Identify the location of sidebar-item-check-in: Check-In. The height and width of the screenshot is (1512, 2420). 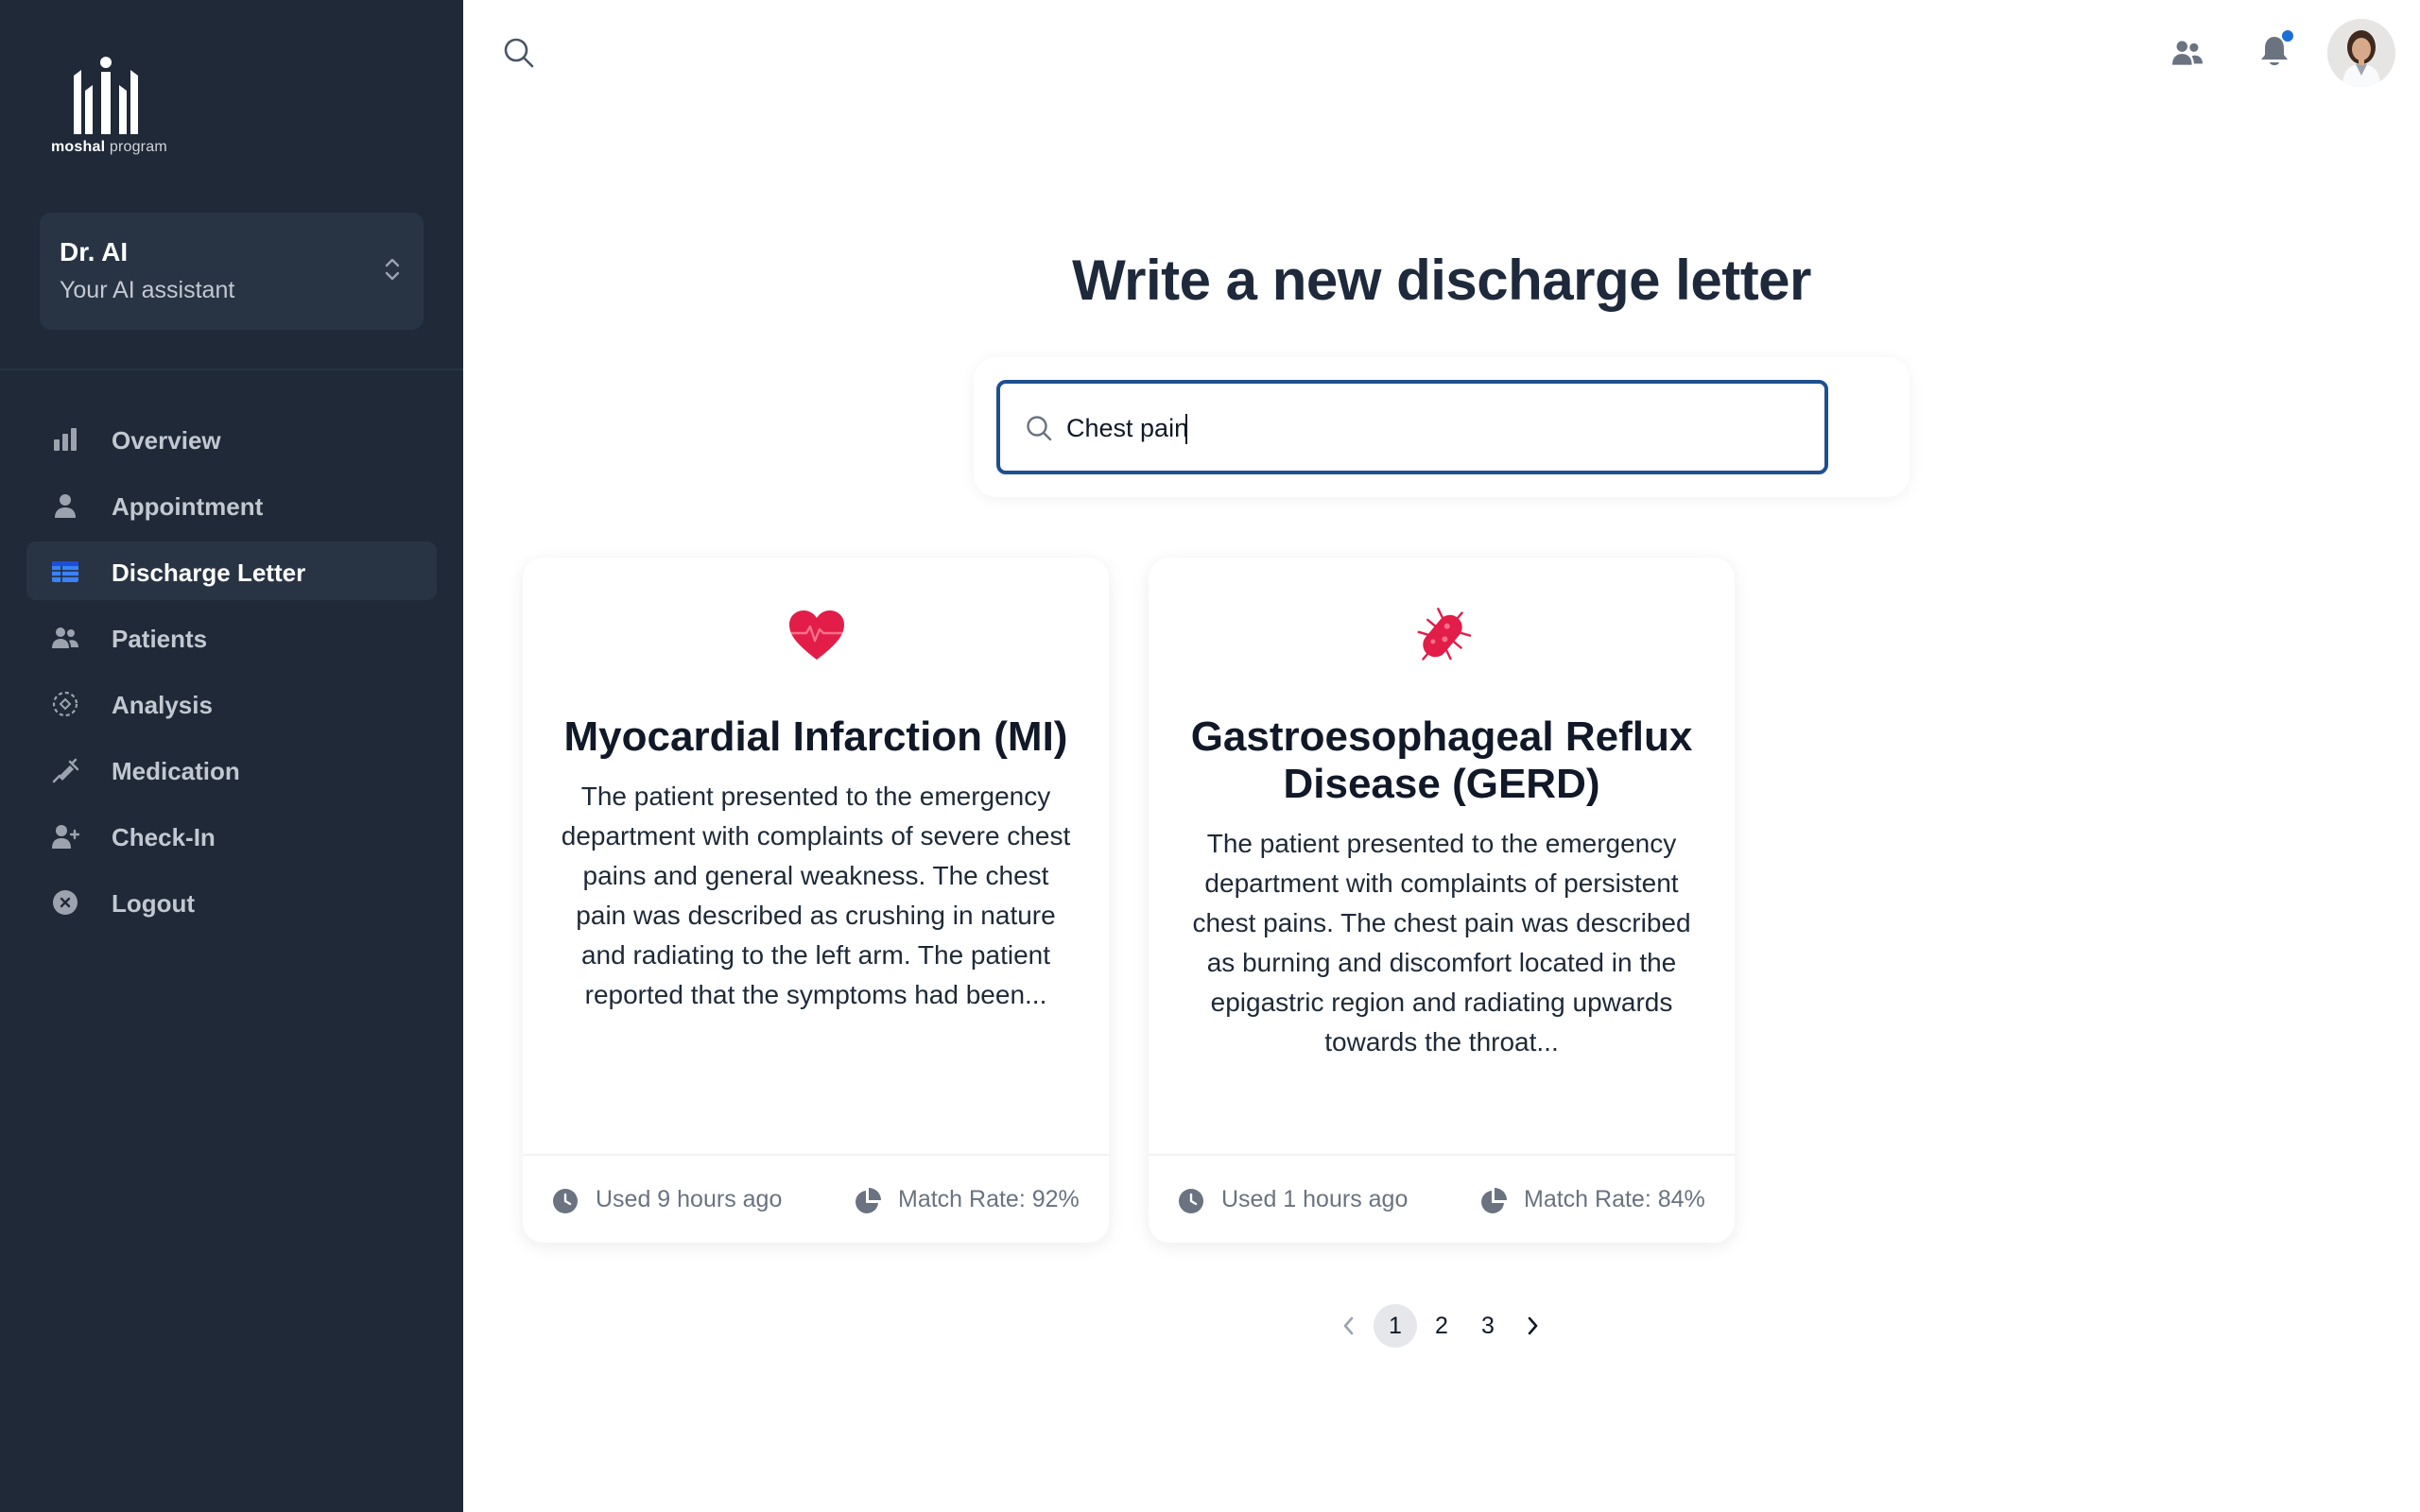
(231, 835).